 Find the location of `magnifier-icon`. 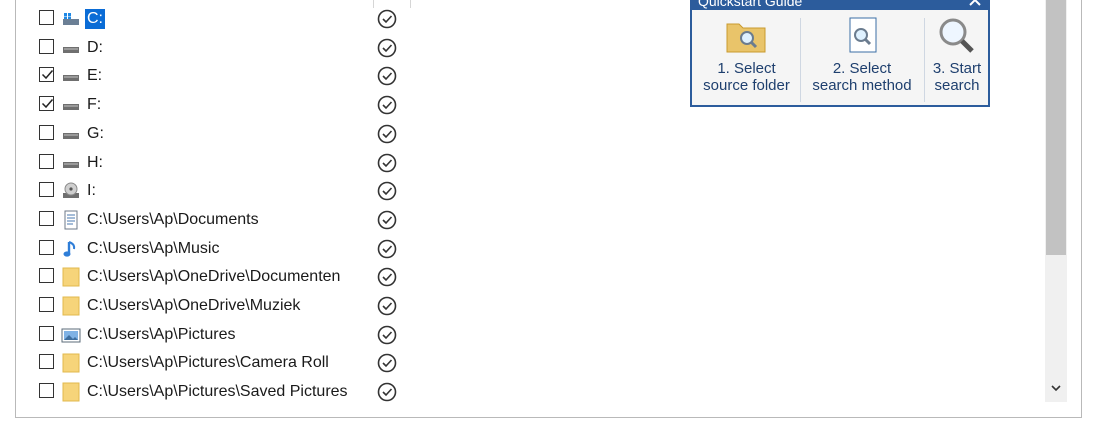

magnifier-icon is located at coordinates (956, 35).